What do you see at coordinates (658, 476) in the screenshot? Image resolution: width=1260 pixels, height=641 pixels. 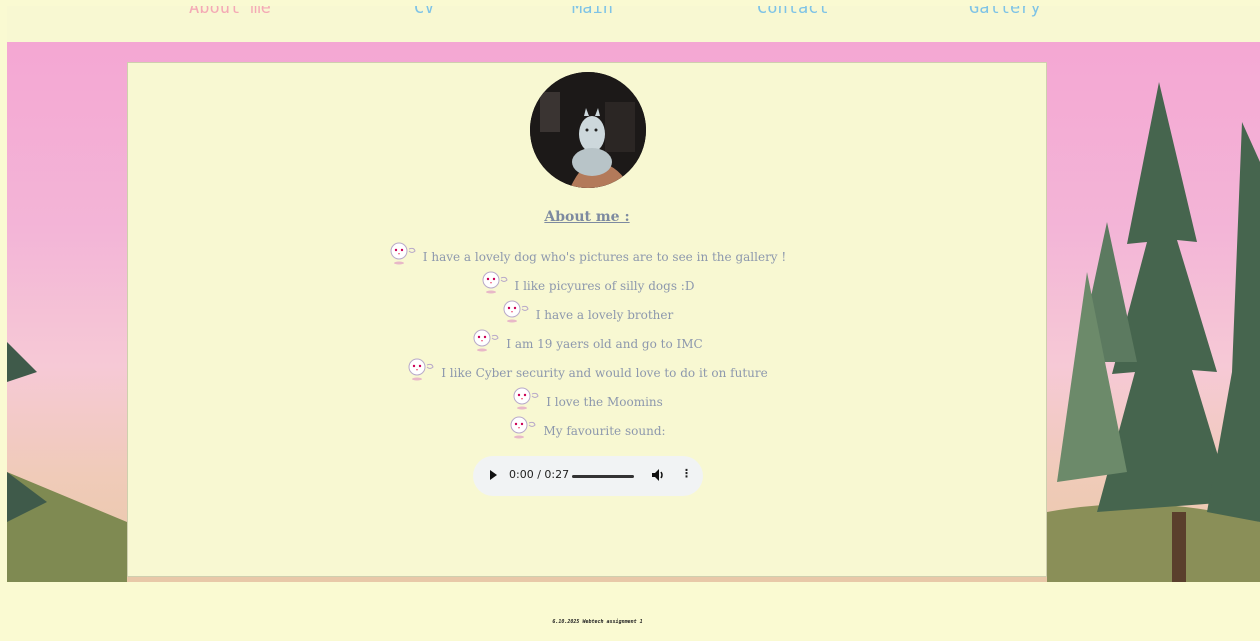 I see `volume-icon` at bounding box center [658, 476].